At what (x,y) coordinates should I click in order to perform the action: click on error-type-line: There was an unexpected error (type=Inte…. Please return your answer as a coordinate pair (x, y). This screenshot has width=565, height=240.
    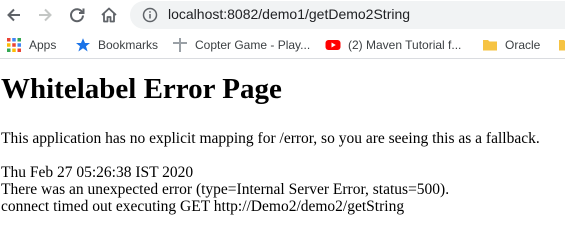
    Looking at the image, I should click on (225, 189).